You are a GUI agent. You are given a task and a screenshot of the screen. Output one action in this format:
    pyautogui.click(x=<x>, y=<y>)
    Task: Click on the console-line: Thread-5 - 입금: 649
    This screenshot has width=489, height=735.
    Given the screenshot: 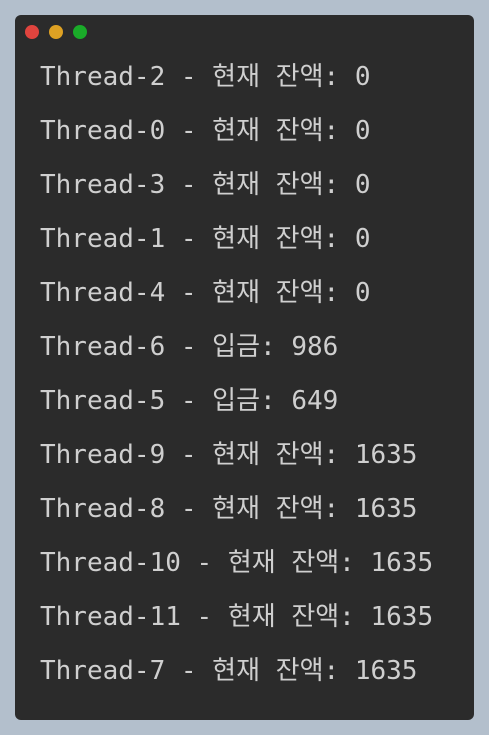 What is the action you would take?
    pyautogui.click(x=189, y=401)
    